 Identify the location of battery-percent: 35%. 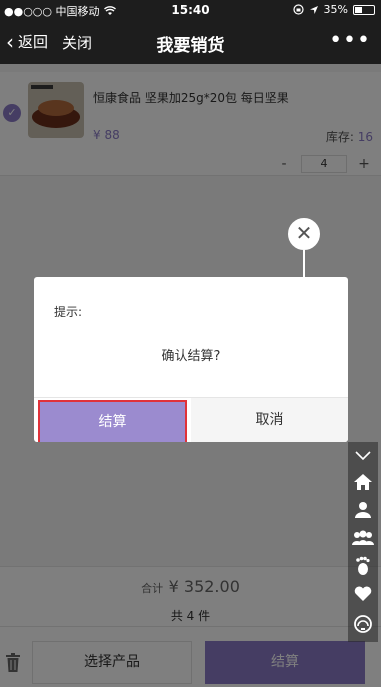
(335, 9).